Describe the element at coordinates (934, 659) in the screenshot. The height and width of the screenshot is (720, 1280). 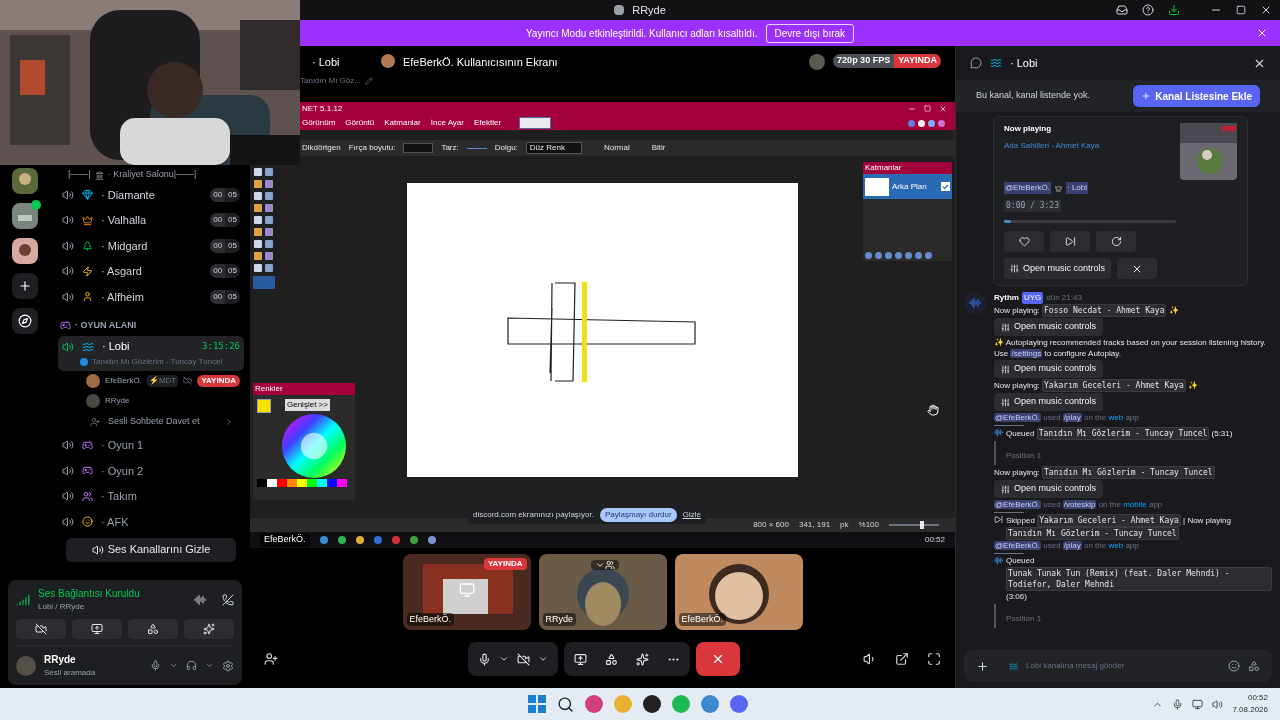
I see `fullscreen-icon` at that location.